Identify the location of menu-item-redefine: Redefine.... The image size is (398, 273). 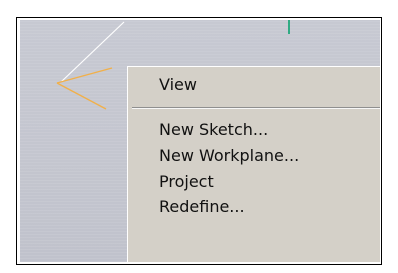
(202, 207).